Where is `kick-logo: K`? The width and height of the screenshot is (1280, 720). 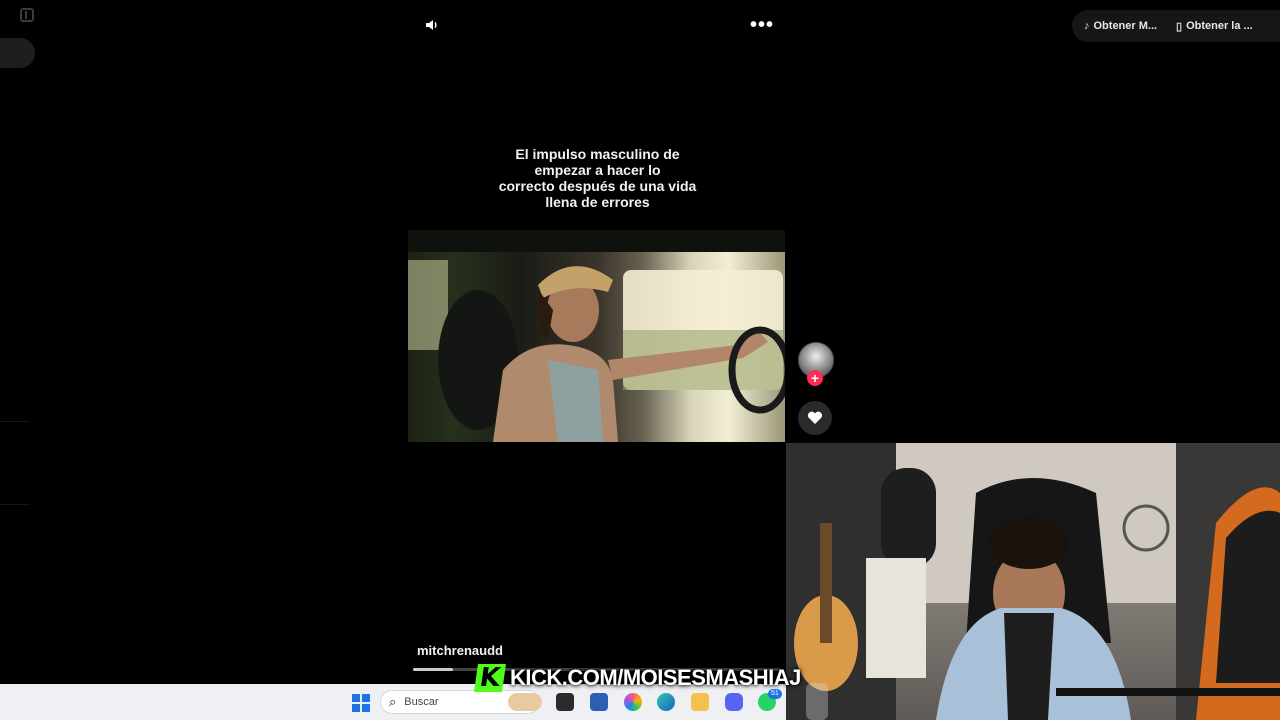 kick-logo: K is located at coordinates (490, 678).